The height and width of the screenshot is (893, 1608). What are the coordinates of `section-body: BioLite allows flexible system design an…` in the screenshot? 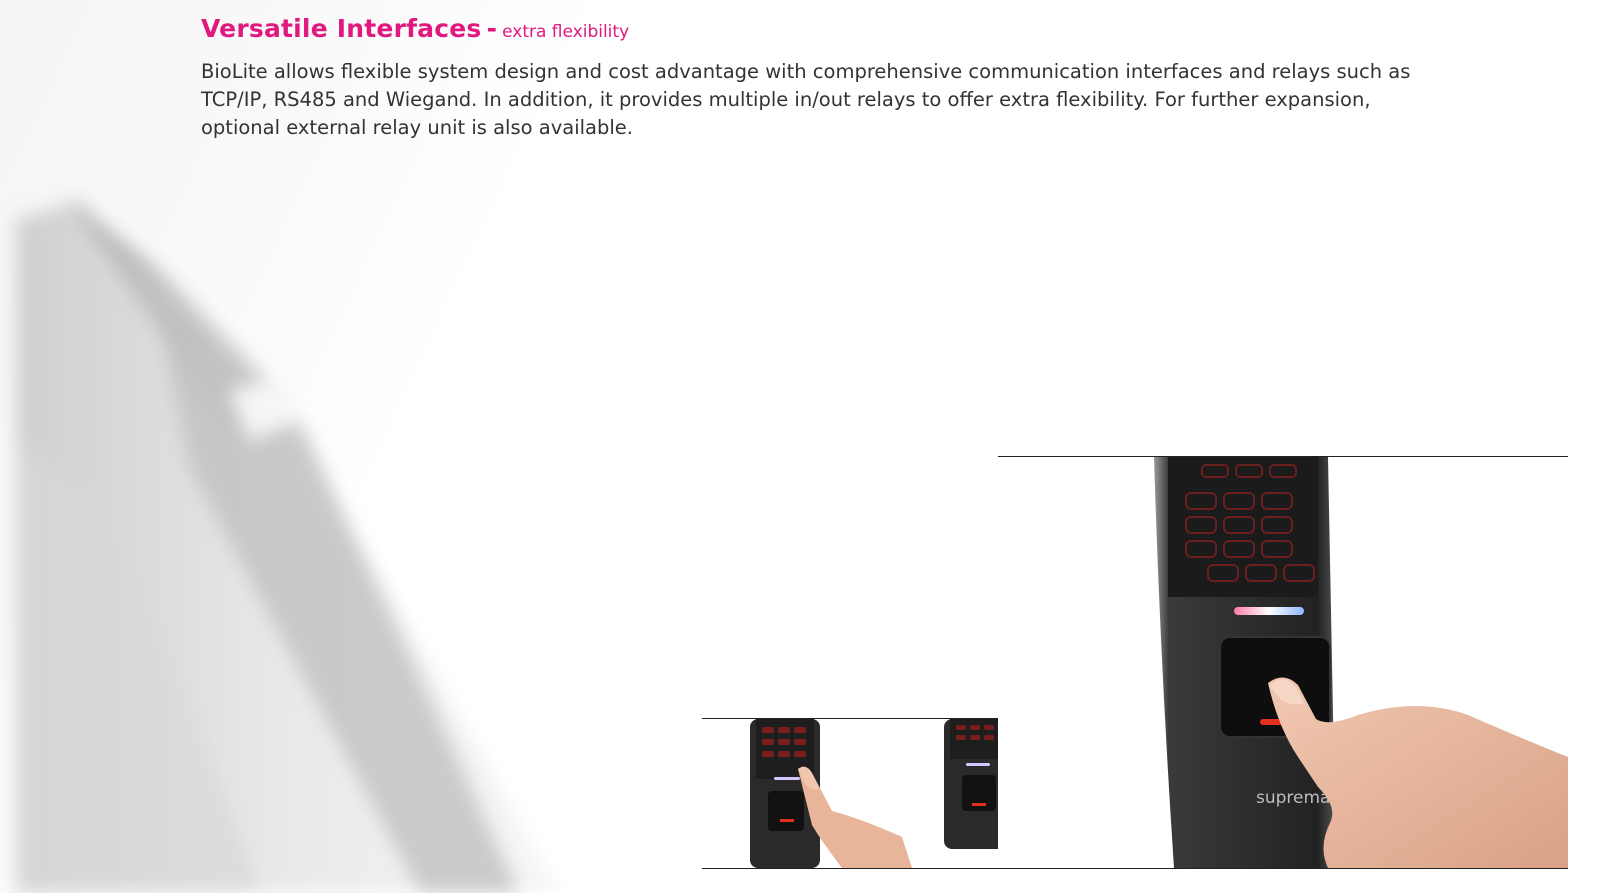 It's located at (806, 99).